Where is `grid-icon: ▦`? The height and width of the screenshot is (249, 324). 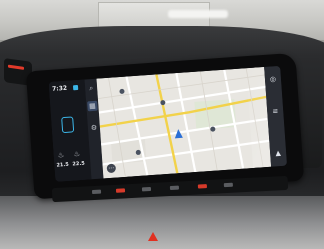 grid-icon: ▦ is located at coordinates (92, 106).